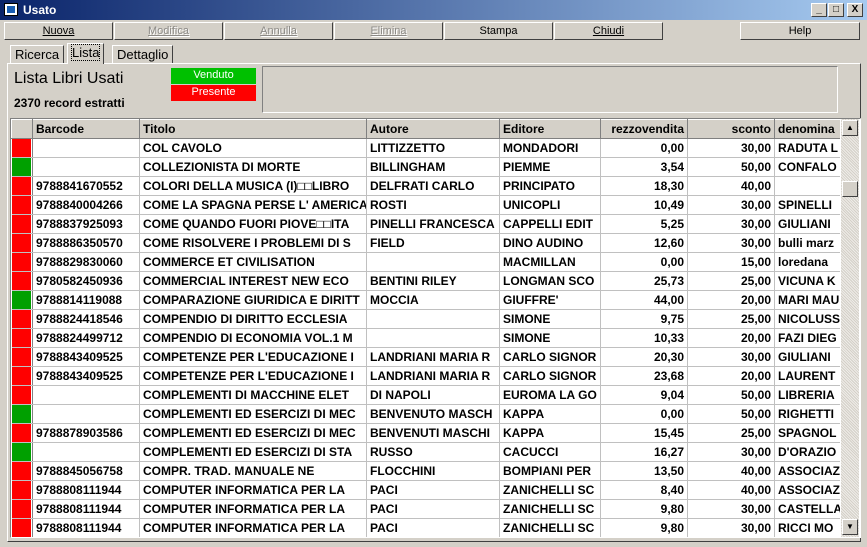  Describe the element at coordinates (433, 414) in the screenshot. I see `cell-autore: BENVENUTO MASCH` at that location.